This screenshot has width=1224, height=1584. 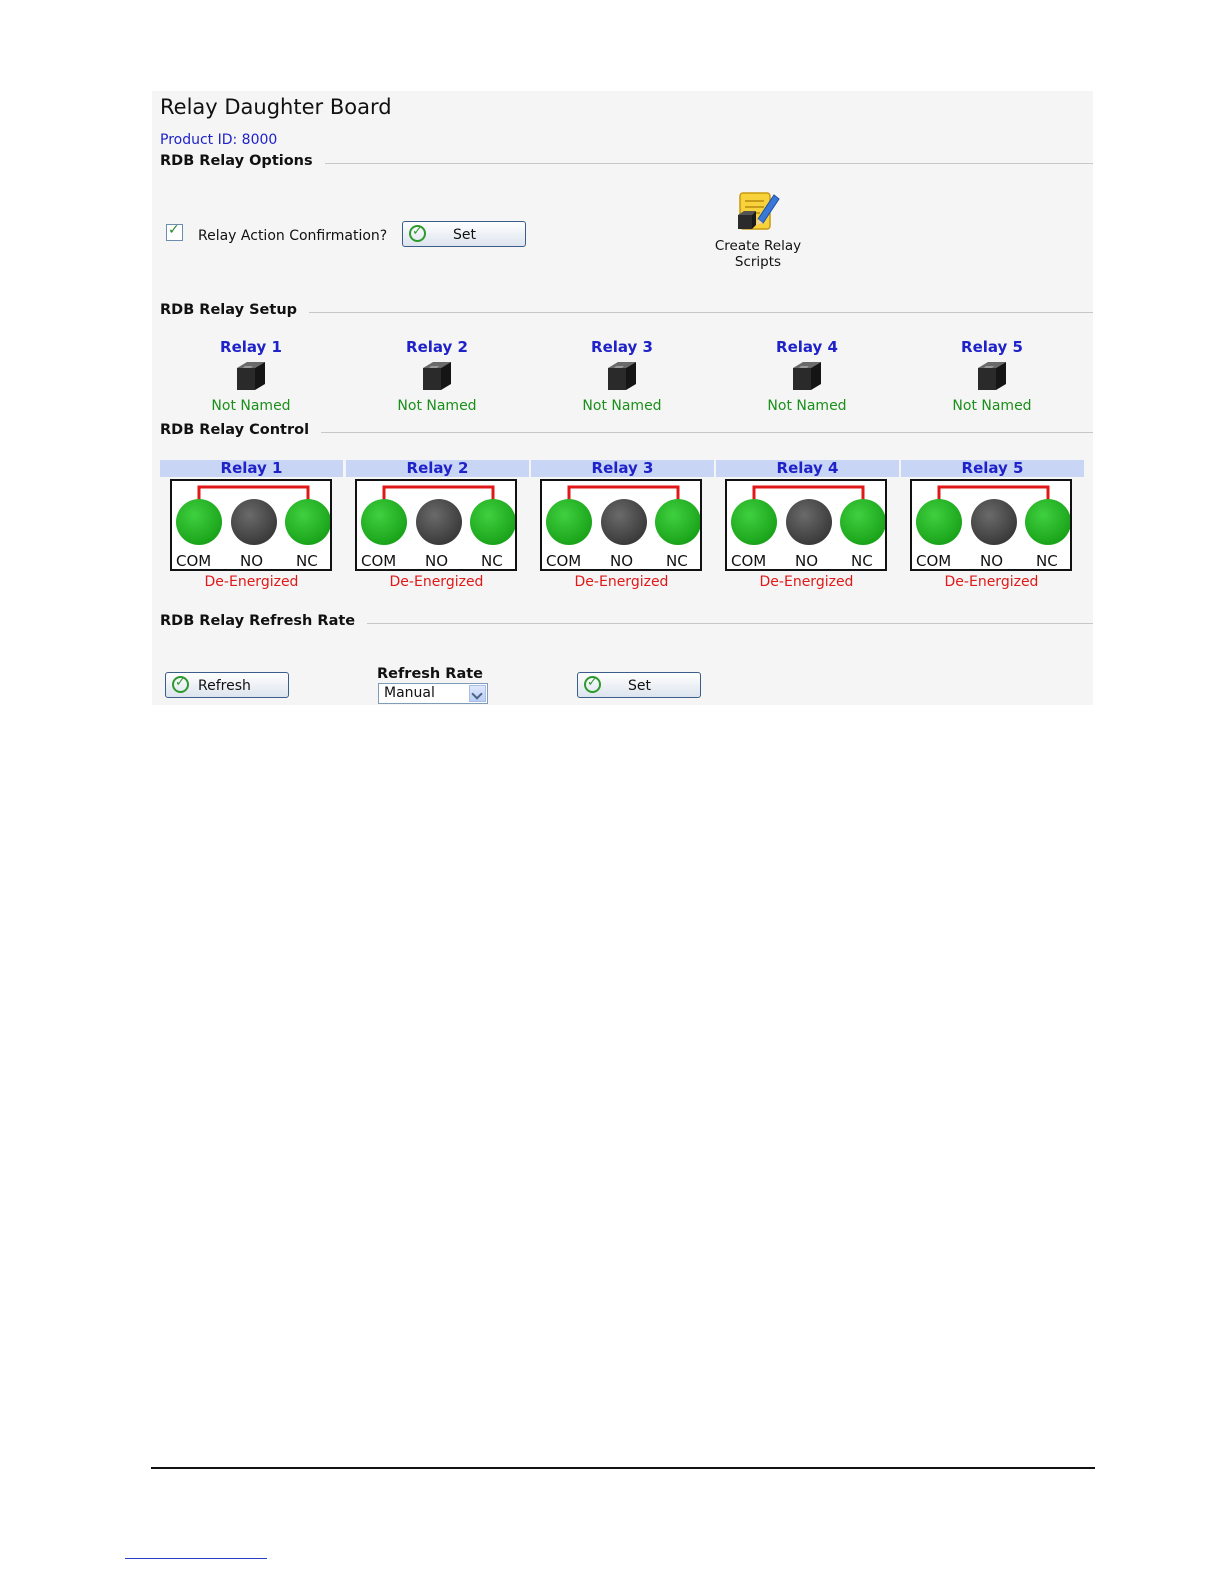 What do you see at coordinates (992, 347) in the screenshot?
I see `relay-name: Relay 5` at bounding box center [992, 347].